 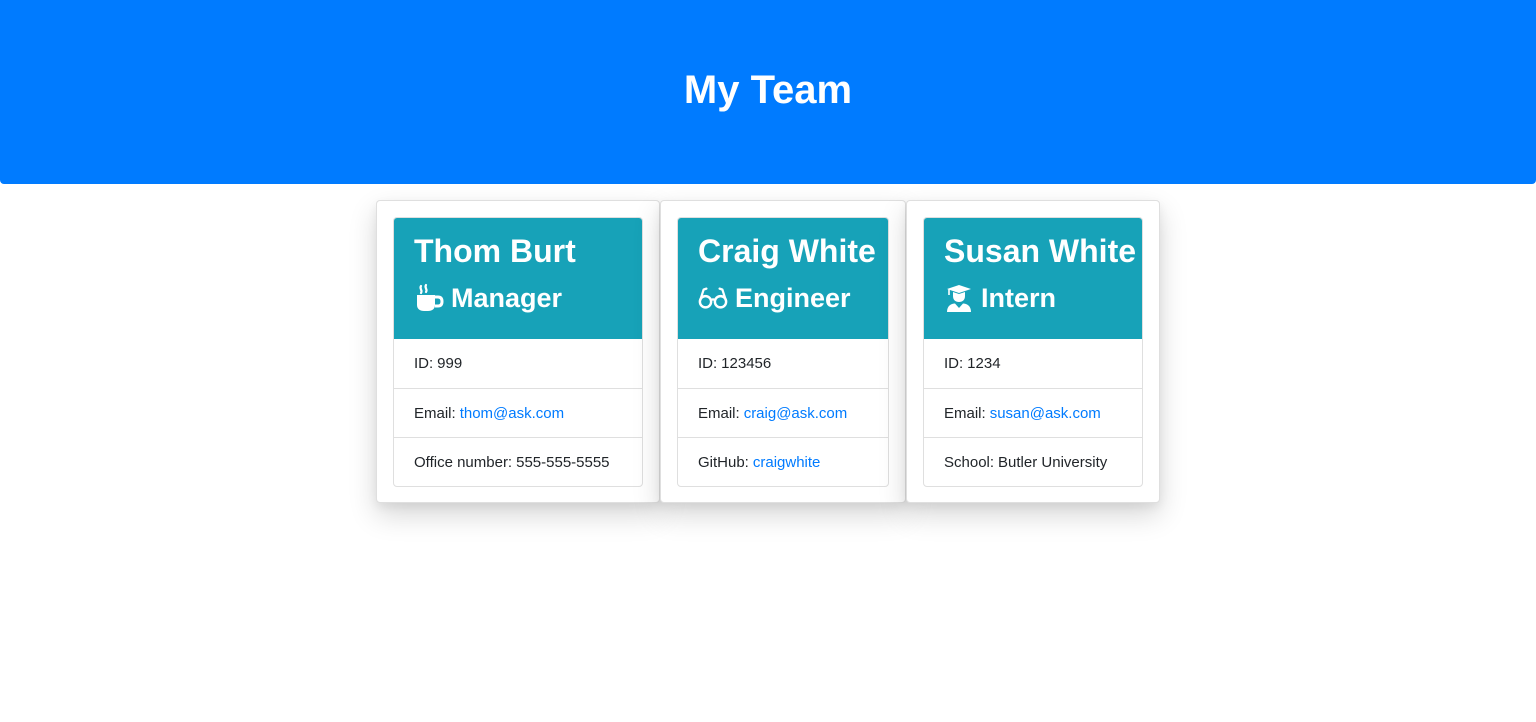 I want to click on employee-school-row: School: Butler University, so click(x=1033, y=461).